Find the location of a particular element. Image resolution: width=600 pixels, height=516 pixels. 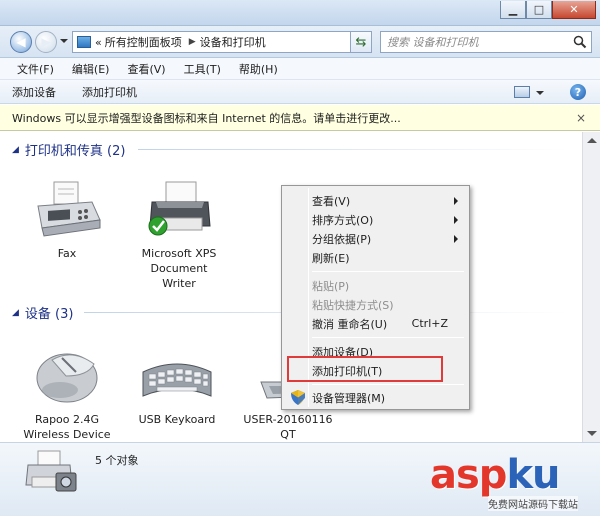

ctx-sort-by: 排序方式(O) is located at coordinates (375, 219).